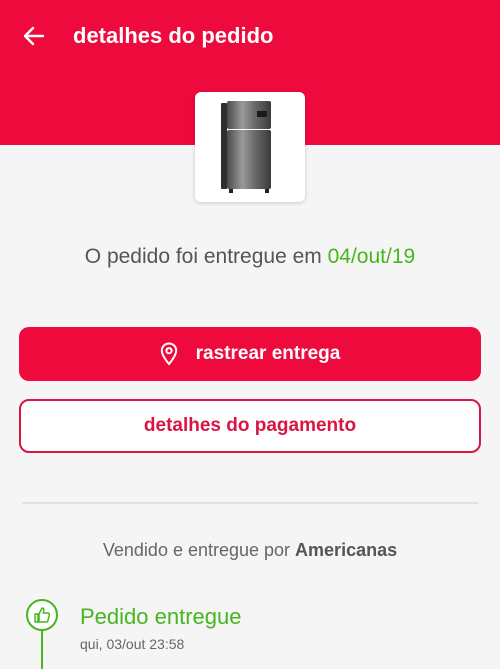 The image size is (500, 669). What do you see at coordinates (173, 35) in the screenshot?
I see `page-title: detalhes do pedido` at bounding box center [173, 35].